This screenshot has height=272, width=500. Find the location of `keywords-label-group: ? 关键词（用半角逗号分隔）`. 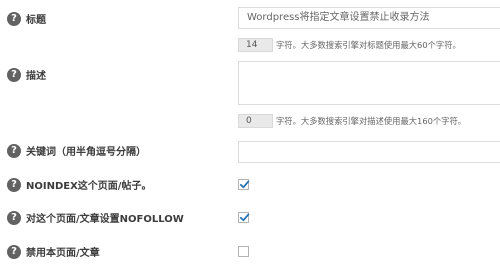

keywords-label-group: ? 关键词（用半角逗号分隔） is located at coordinates (76, 150).